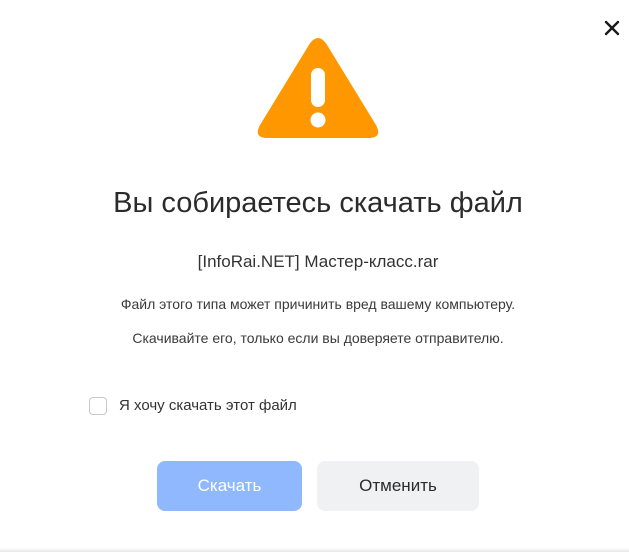 The height and width of the screenshot is (552, 629). What do you see at coordinates (398, 486) in the screenshot?
I see `cancel-button: Отменить` at bounding box center [398, 486].